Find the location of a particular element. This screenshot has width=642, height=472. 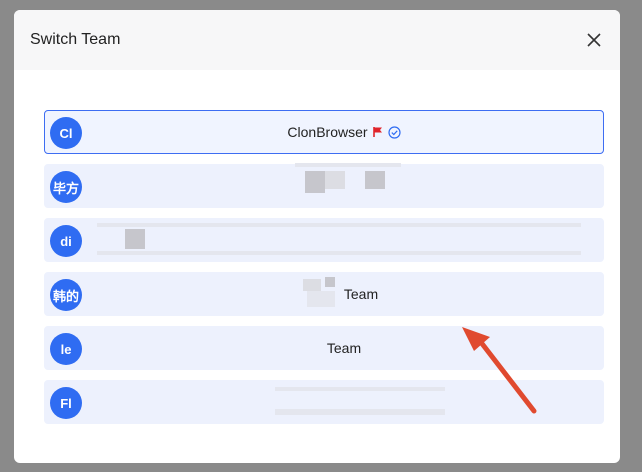

dialog-title: Switch Team is located at coordinates (75, 39).